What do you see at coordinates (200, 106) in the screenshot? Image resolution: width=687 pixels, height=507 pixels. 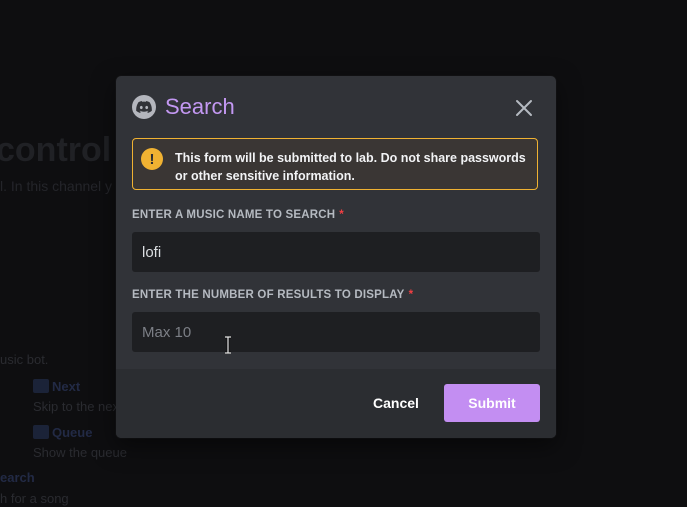 I see `modal-title: Search` at bounding box center [200, 106].